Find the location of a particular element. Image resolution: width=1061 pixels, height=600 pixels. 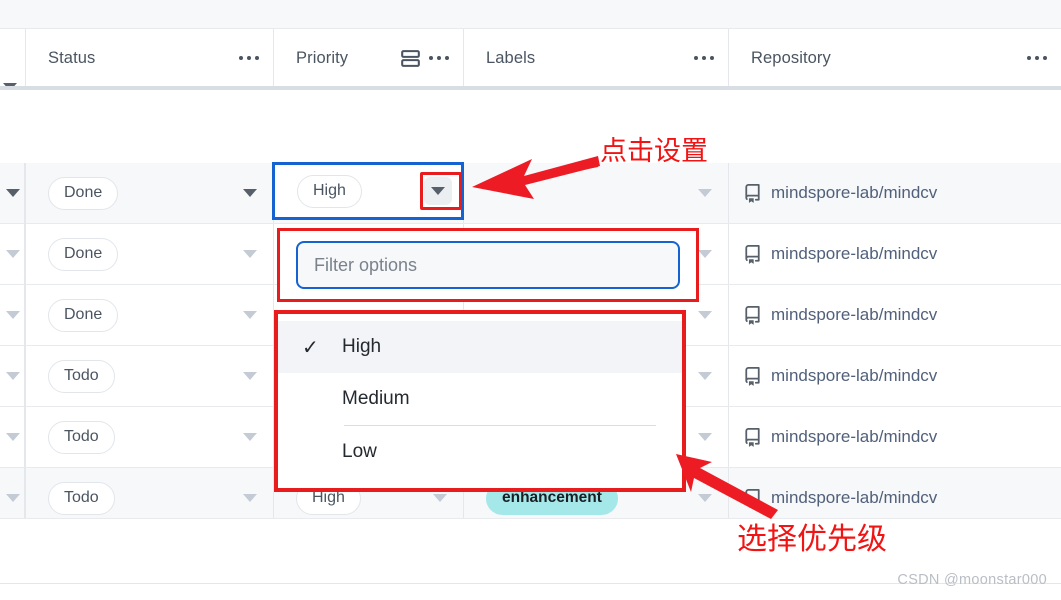

column-header-labels: Labels is located at coordinates (595, 58).